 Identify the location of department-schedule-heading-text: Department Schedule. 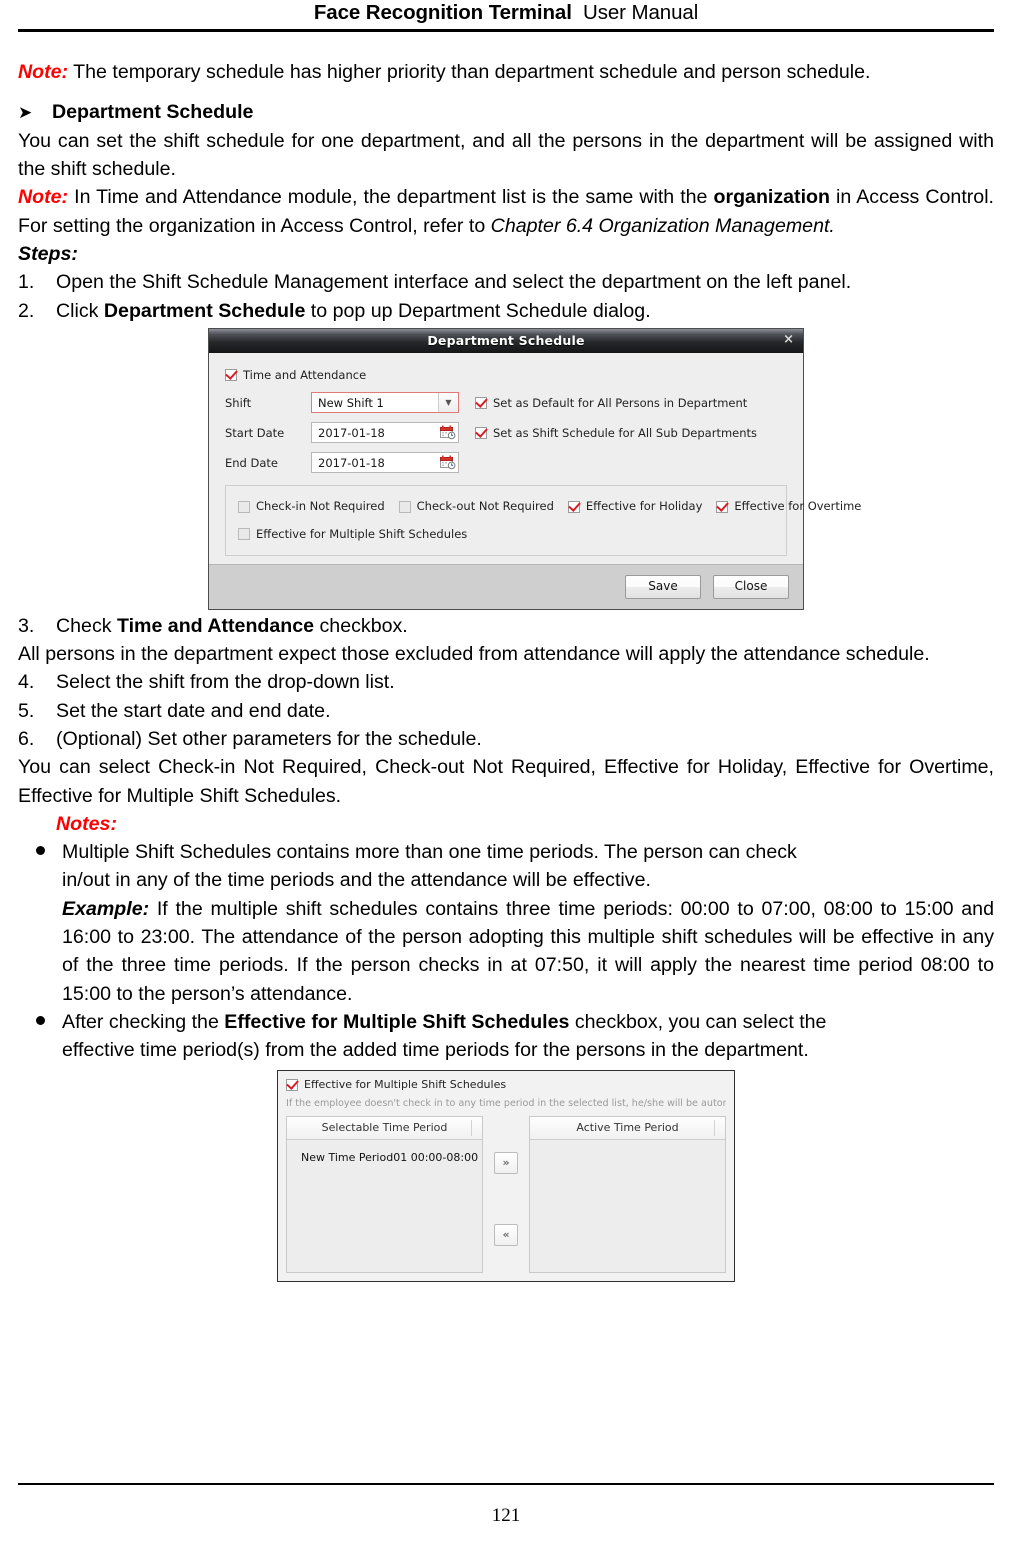
(153, 112).